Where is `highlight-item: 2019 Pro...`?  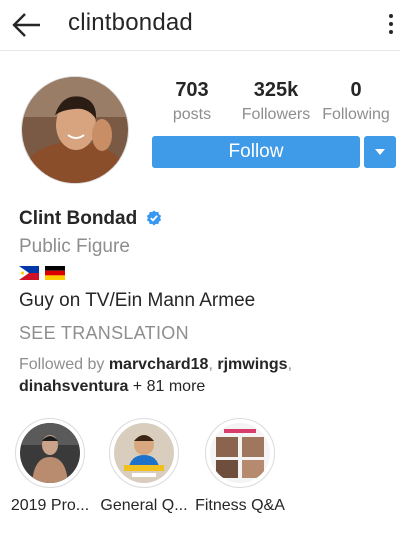 highlight-item: 2019 Pro... is located at coordinates (50, 467).